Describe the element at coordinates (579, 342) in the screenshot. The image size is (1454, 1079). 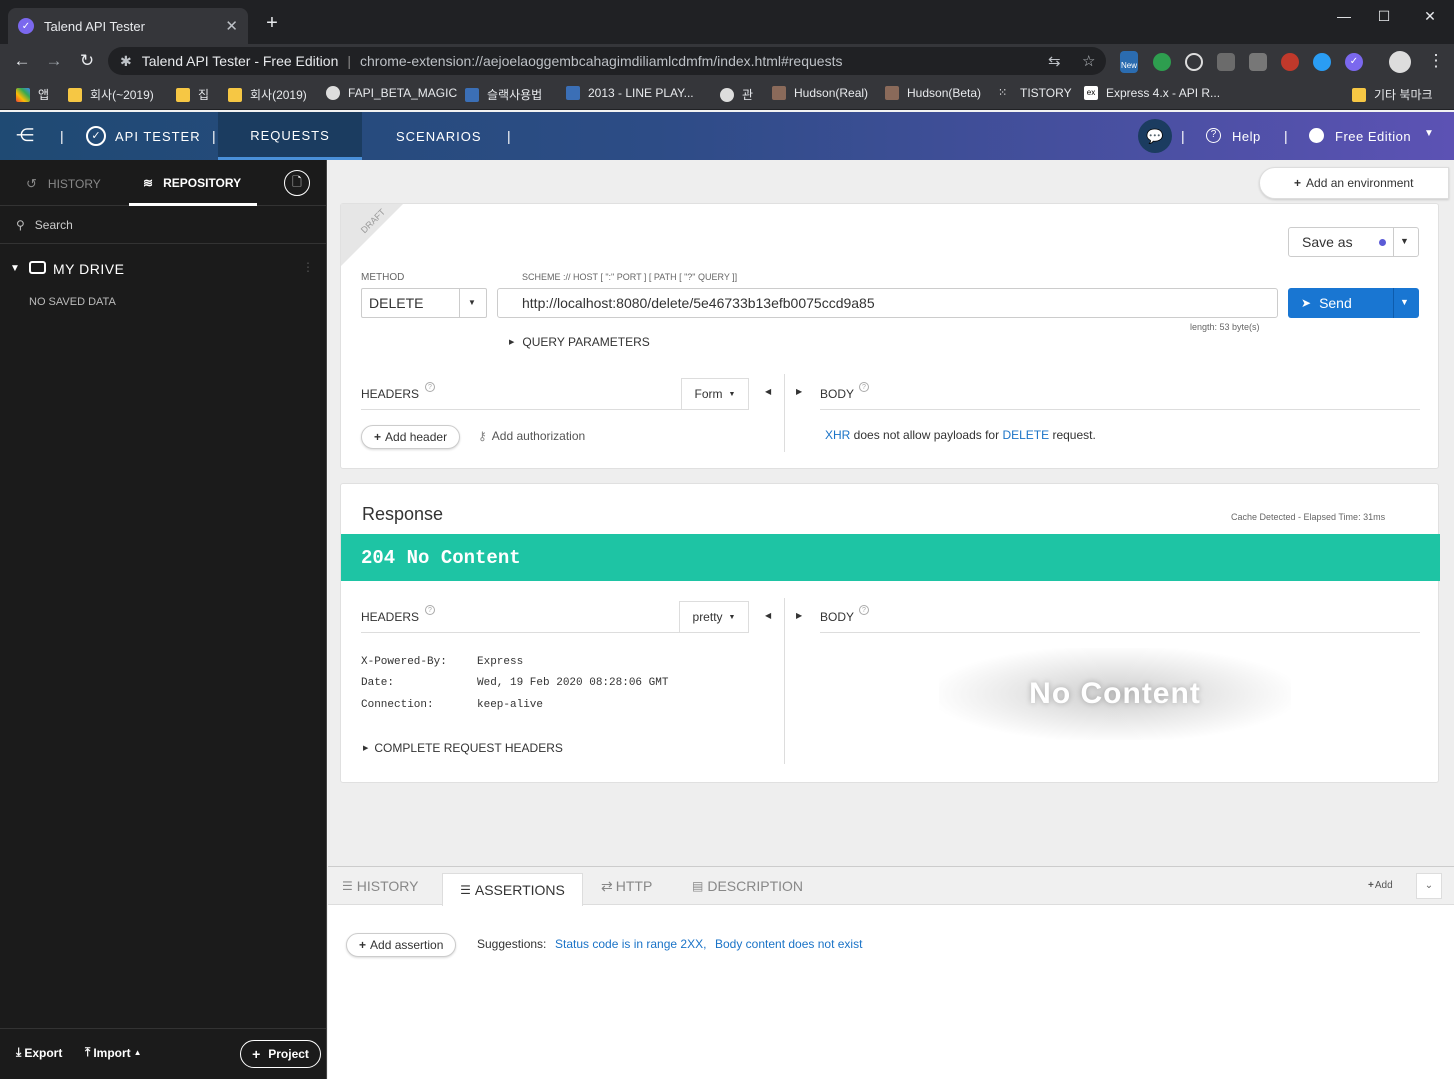
I see `query-parameters-toggle: ▶ QUERY PARAMETERS` at that location.